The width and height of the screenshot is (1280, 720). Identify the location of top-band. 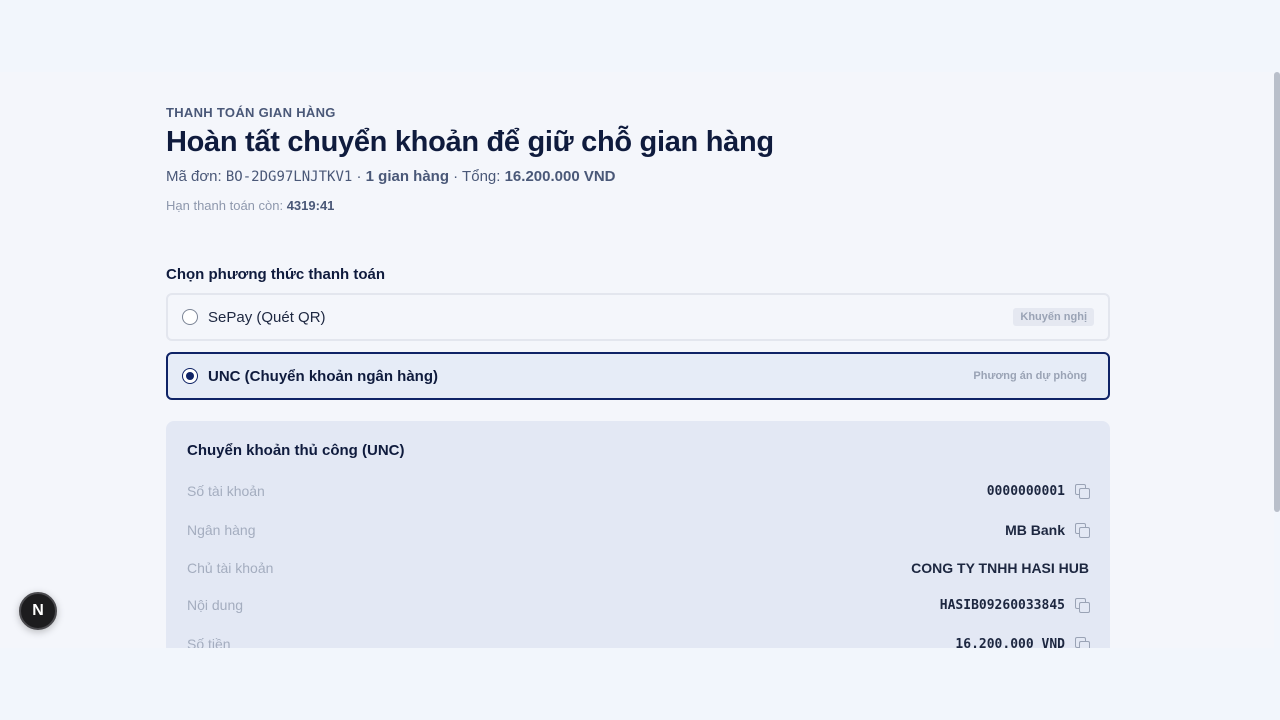
(640, 36).